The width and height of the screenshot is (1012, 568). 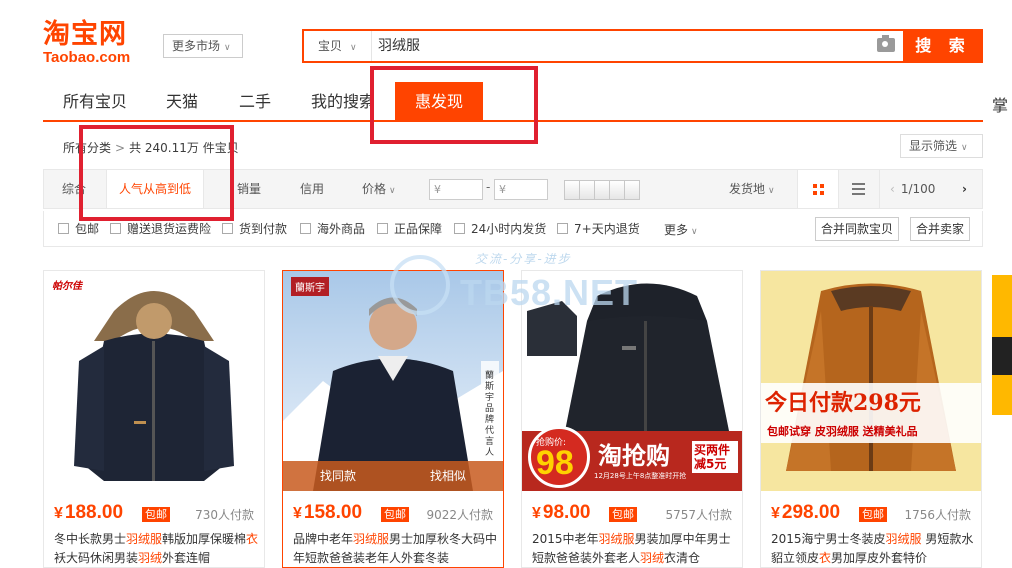 I want to click on taobao-logo: 淘宝网 Taobao.com, so click(x=98, y=43).